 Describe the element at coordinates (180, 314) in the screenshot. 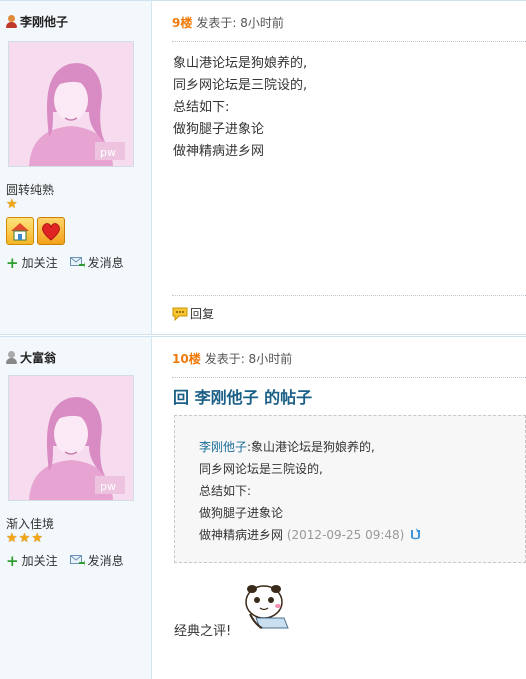

I see `reply-bubble-icon` at that location.